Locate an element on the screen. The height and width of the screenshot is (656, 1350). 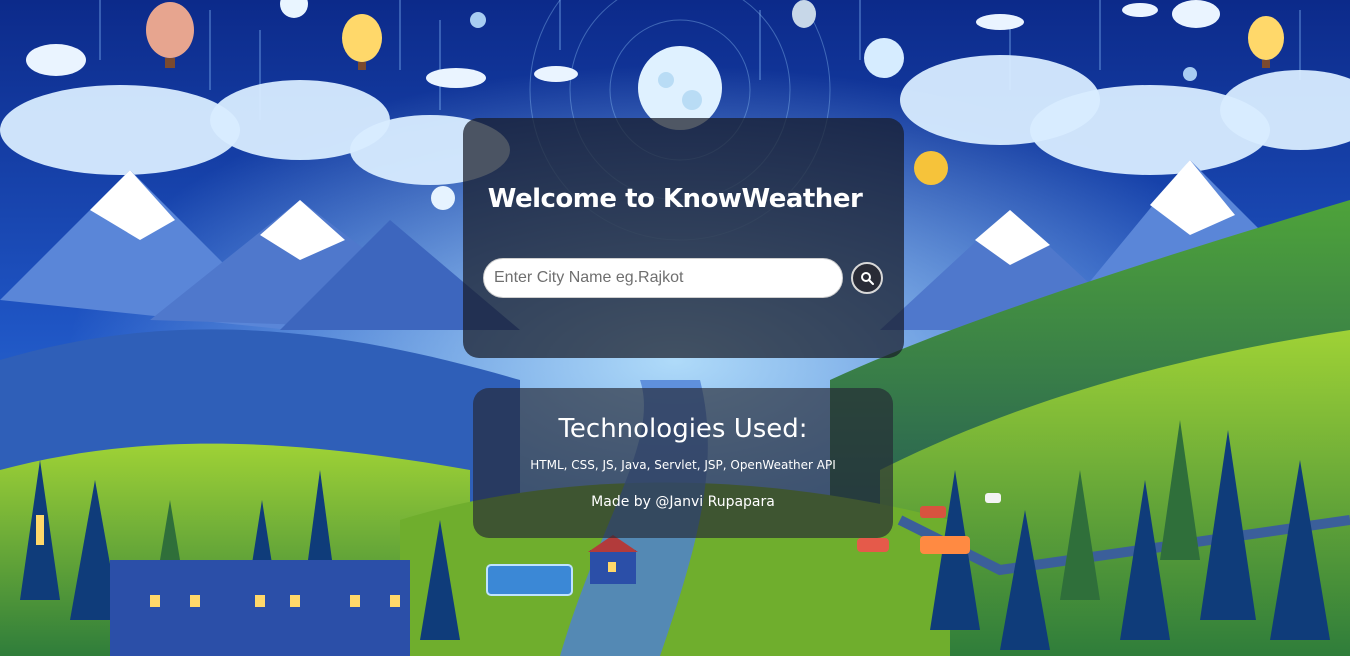
author-credit: Made by @Janvi Rupapara is located at coordinates (683, 502).